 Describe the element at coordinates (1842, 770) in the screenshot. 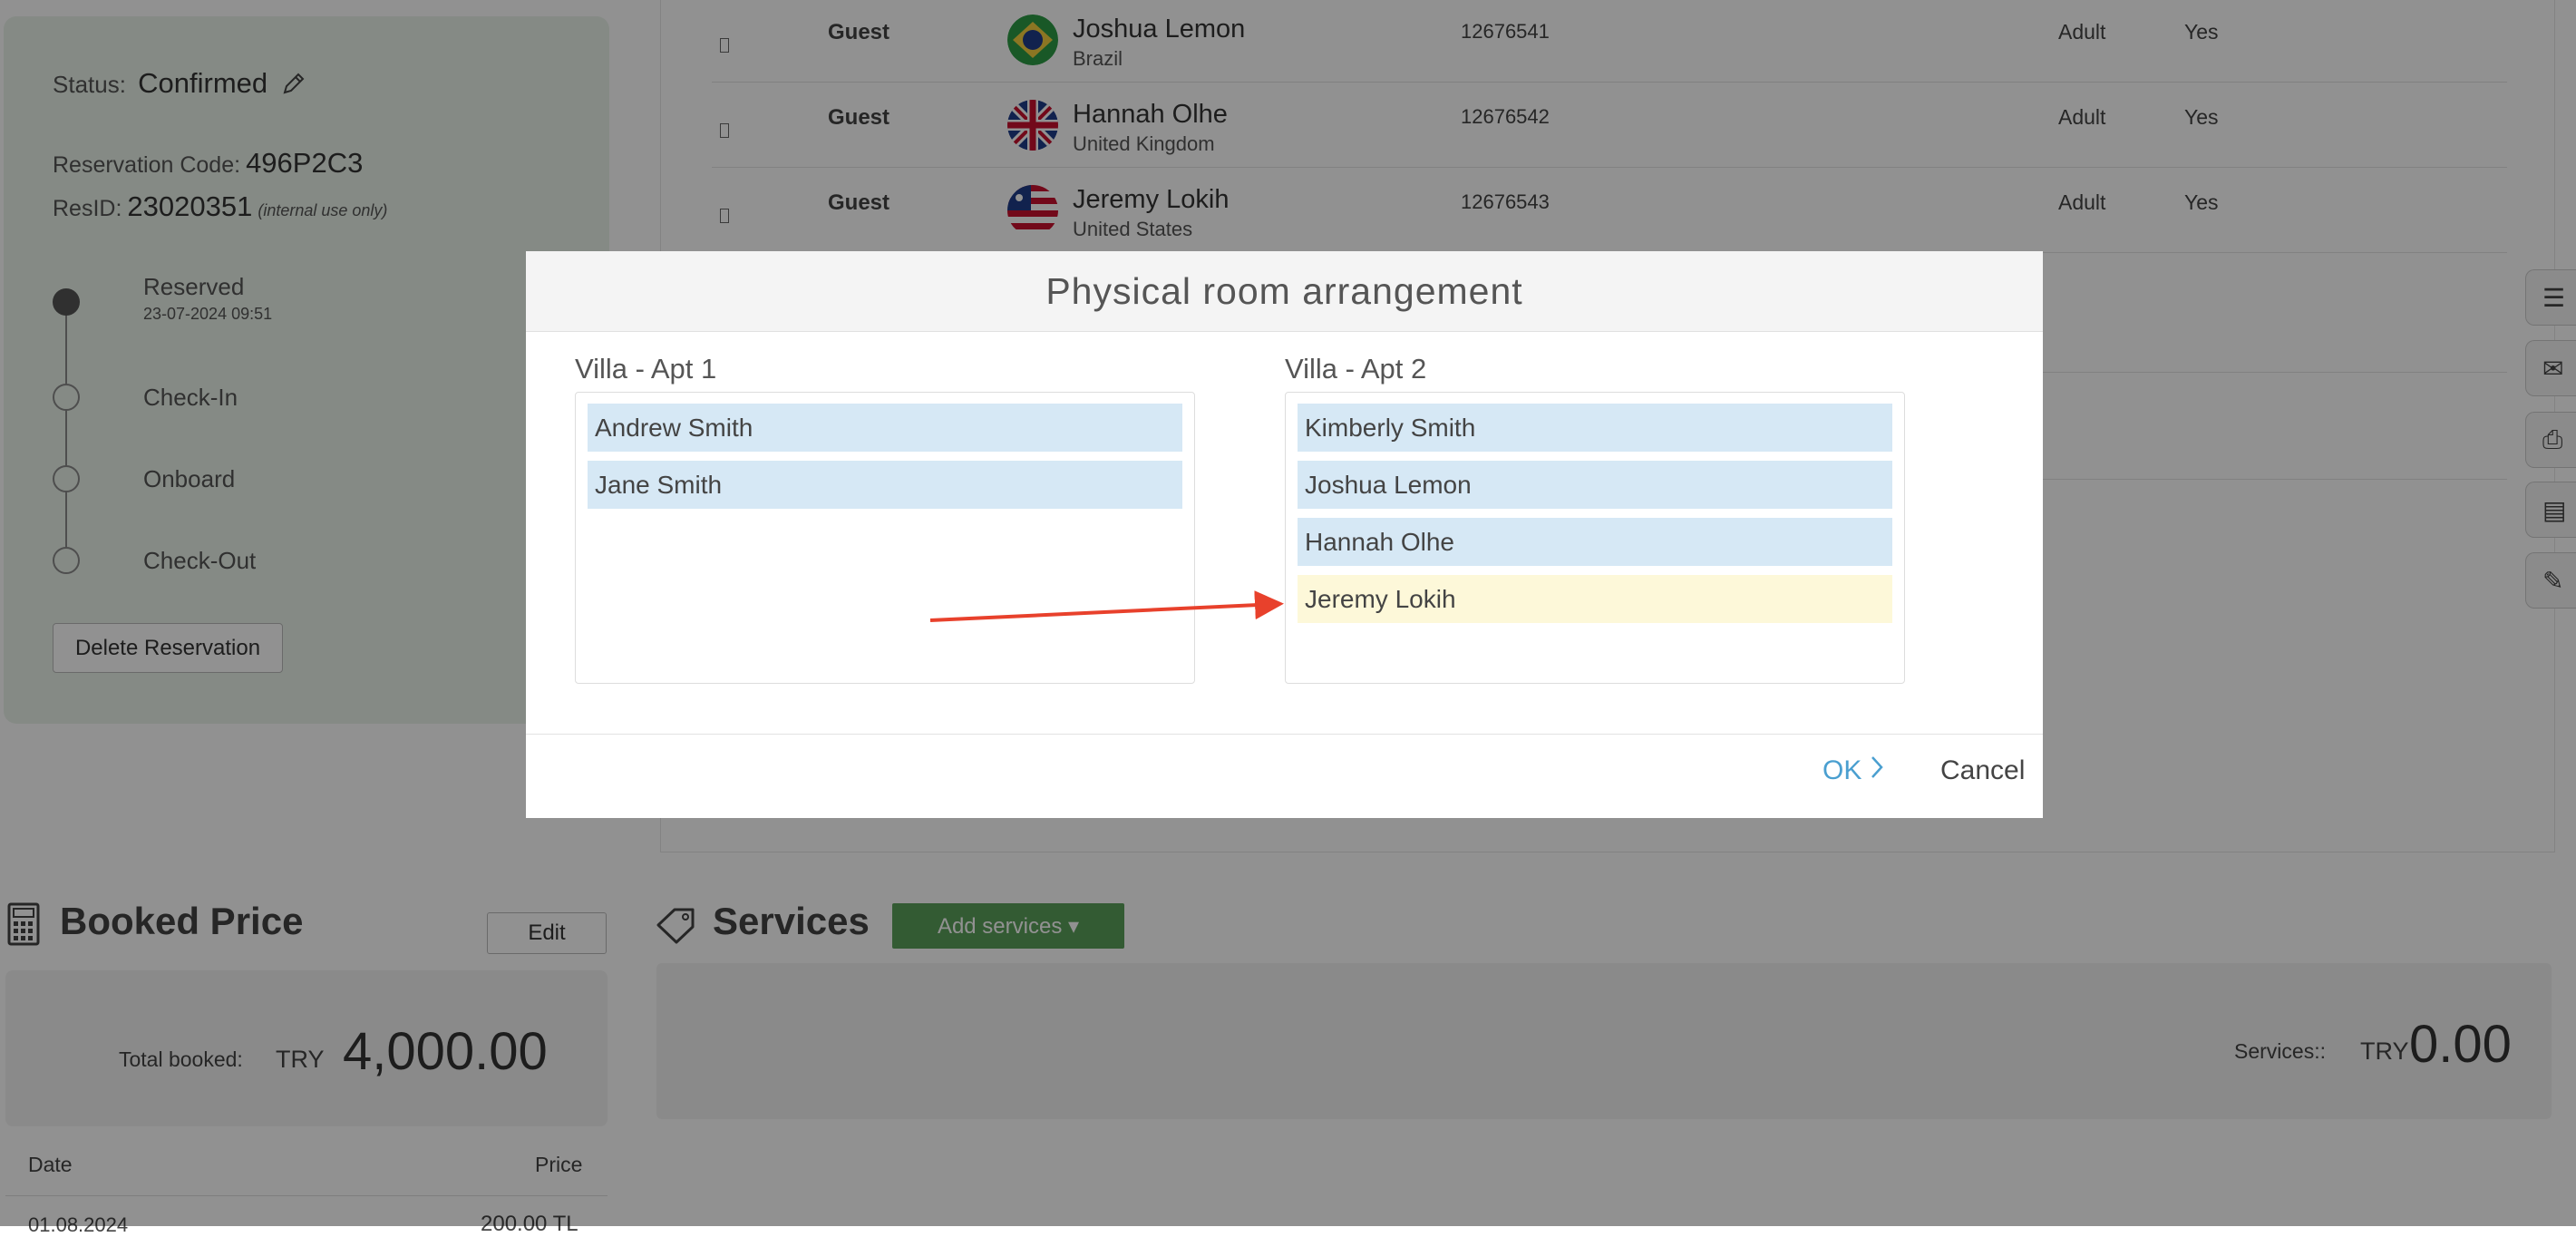

I see `ok-label: OK` at that location.